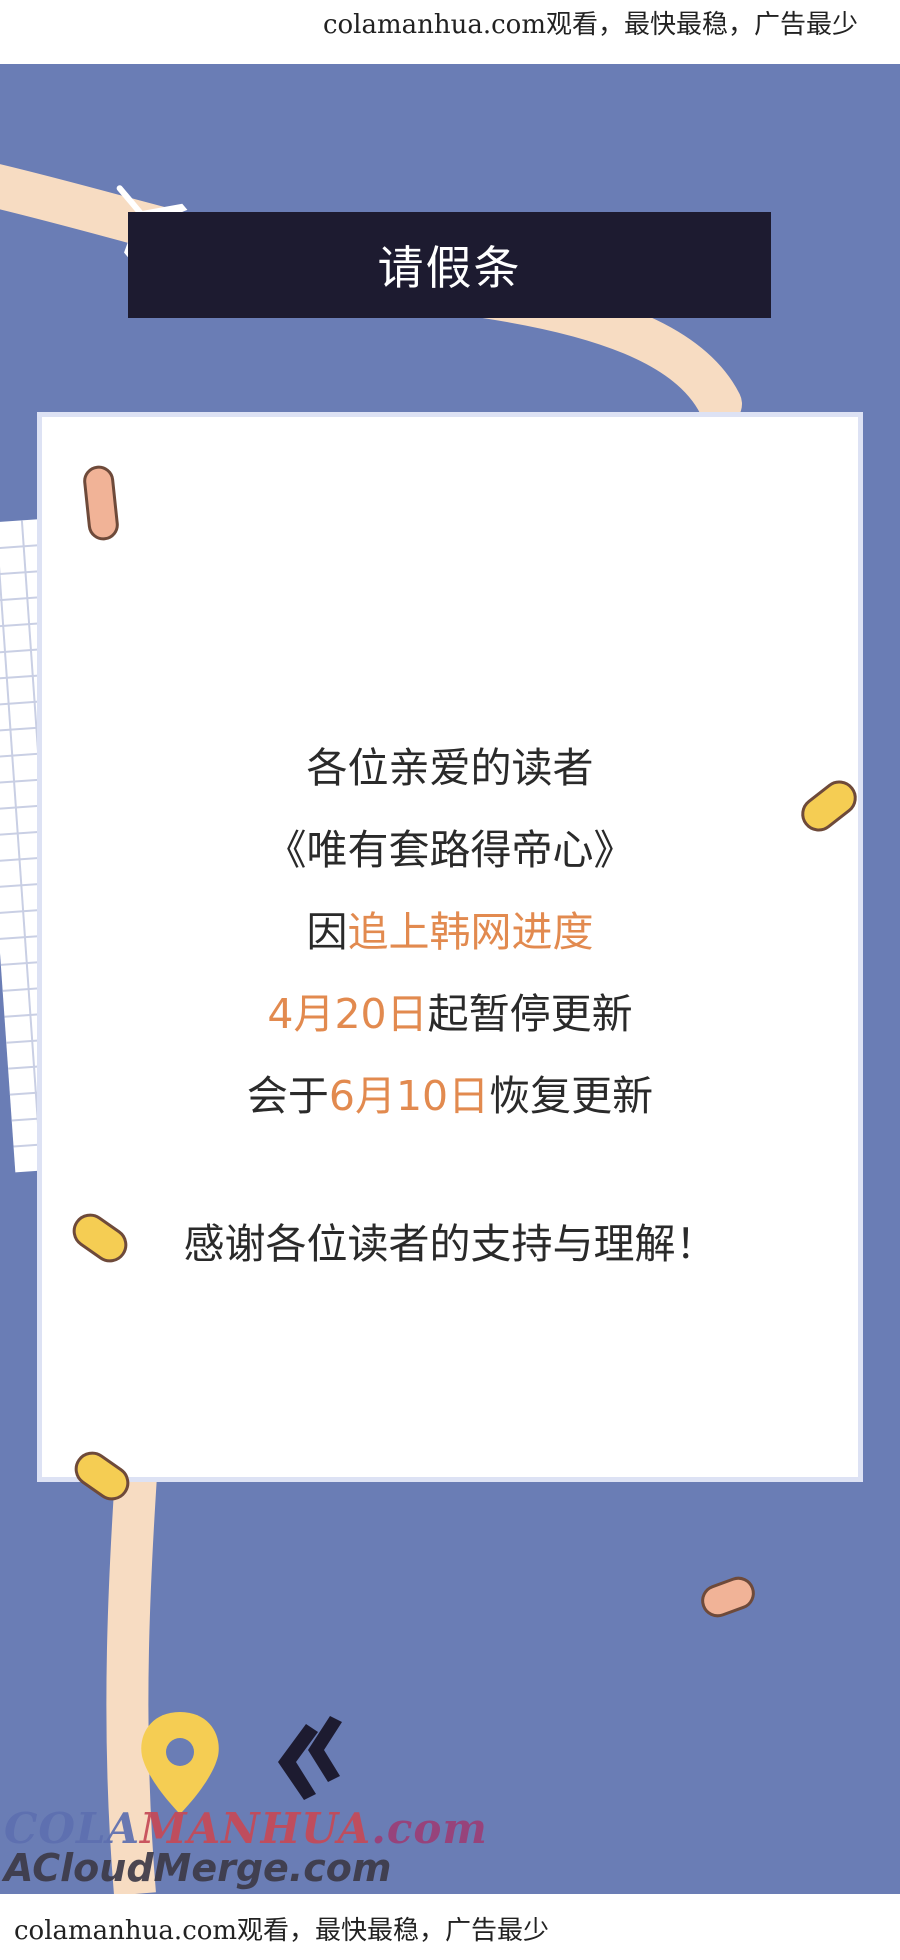 The width and height of the screenshot is (900, 1960). Describe the element at coordinates (450, 850) in the screenshot. I see `notice-work-title: 《唯有套路得帝心》` at that location.